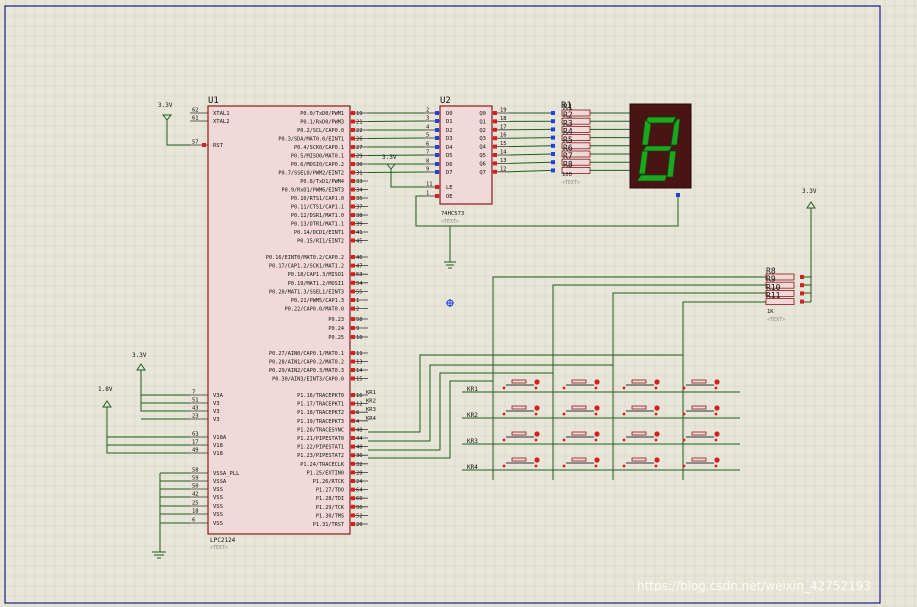 Image resolution: width=917 pixels, height=607 pixels. Describe the element at coordinates (359, 448) in the screenshot. I see `u1-pin-num: 40` at that location.